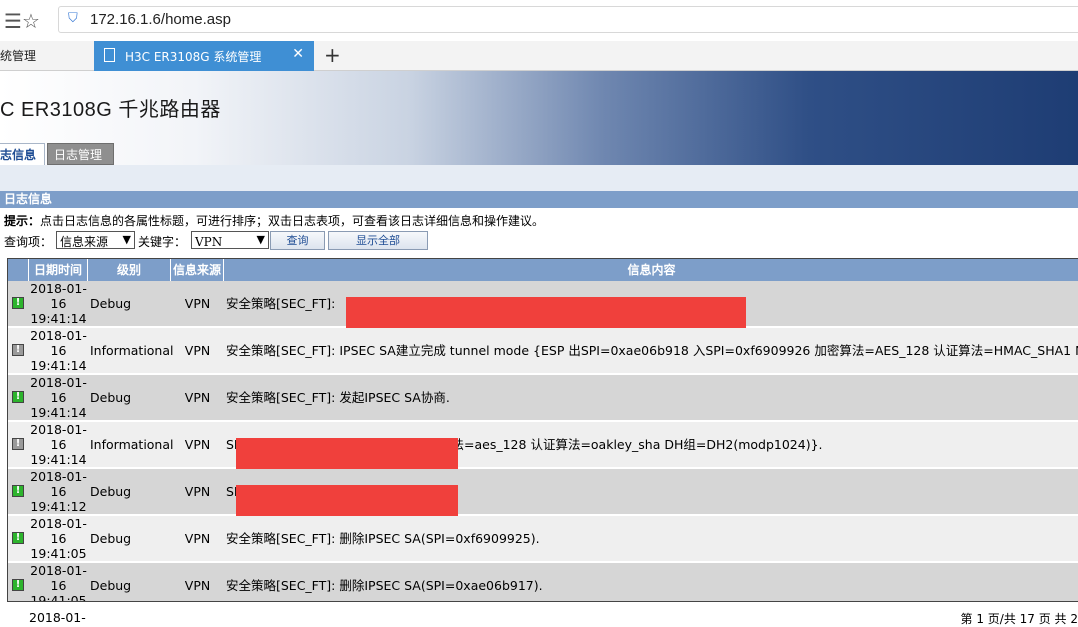 Image resolution: width=1078 pixels, height=627 pixels. I want to click on row-datetime: 2018-01- 16 19:41:12, so click(58, 492).